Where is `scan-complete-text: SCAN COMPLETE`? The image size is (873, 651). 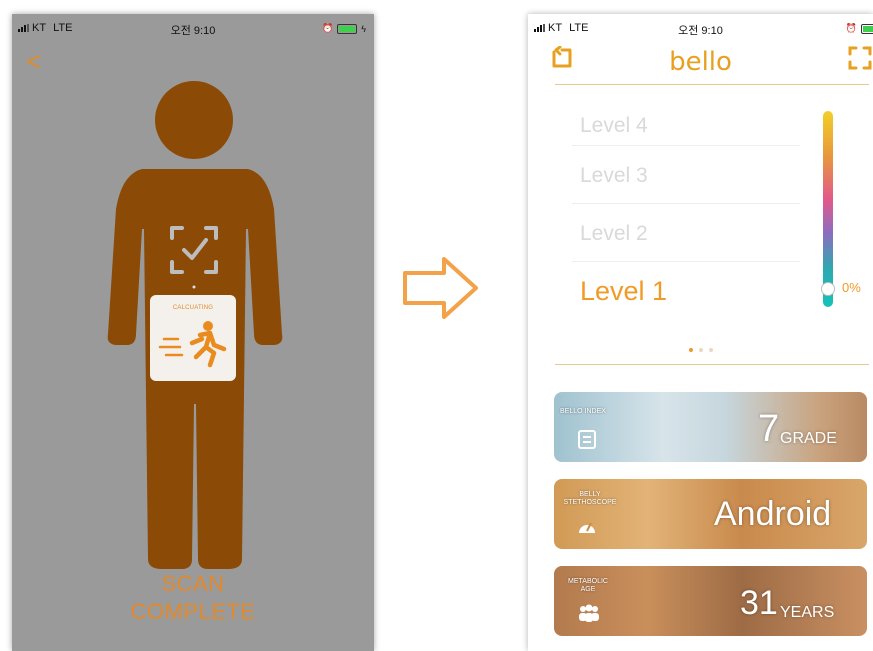 scan-complete-text: SCAN COMPLETE is located at coordinates (193, 597).